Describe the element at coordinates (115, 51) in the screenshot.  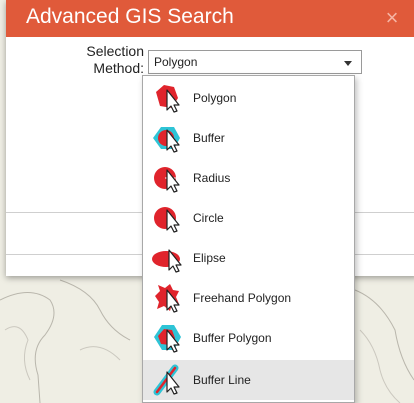
I see `selection-label-line1: Selection` at that location.